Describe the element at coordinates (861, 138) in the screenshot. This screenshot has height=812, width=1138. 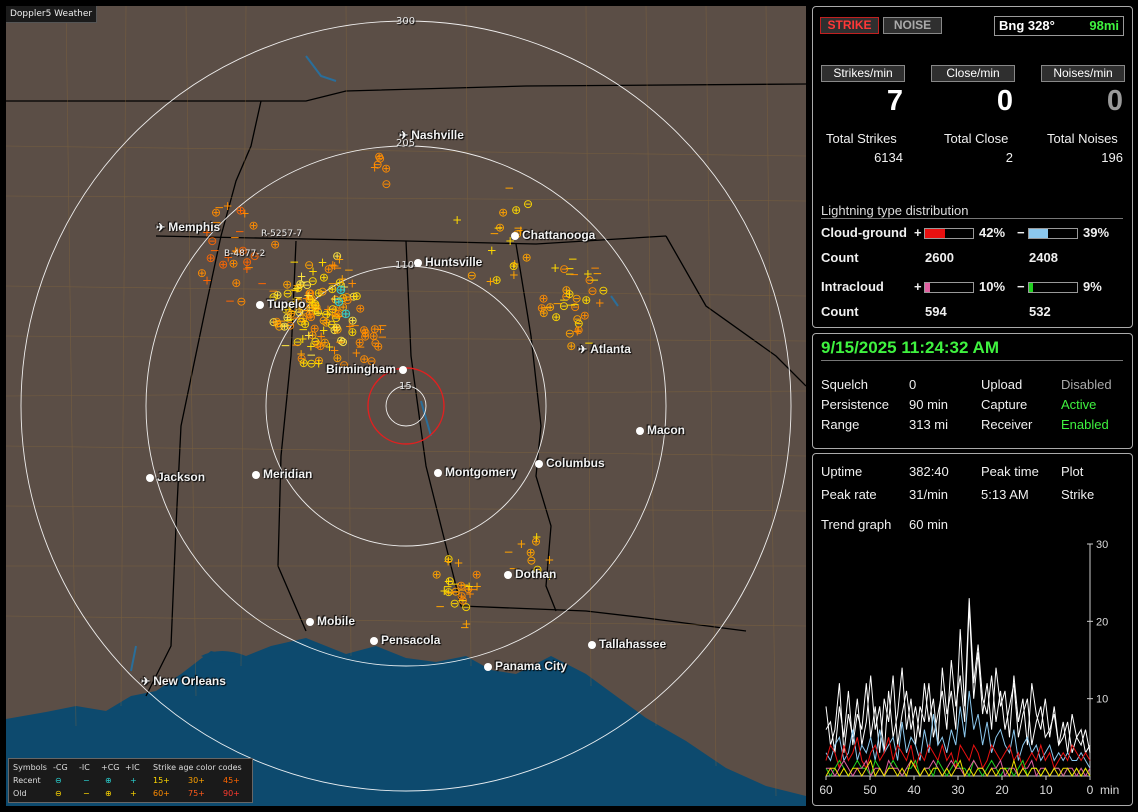
I see `total-strikes-label: Total Strikes` at that location.